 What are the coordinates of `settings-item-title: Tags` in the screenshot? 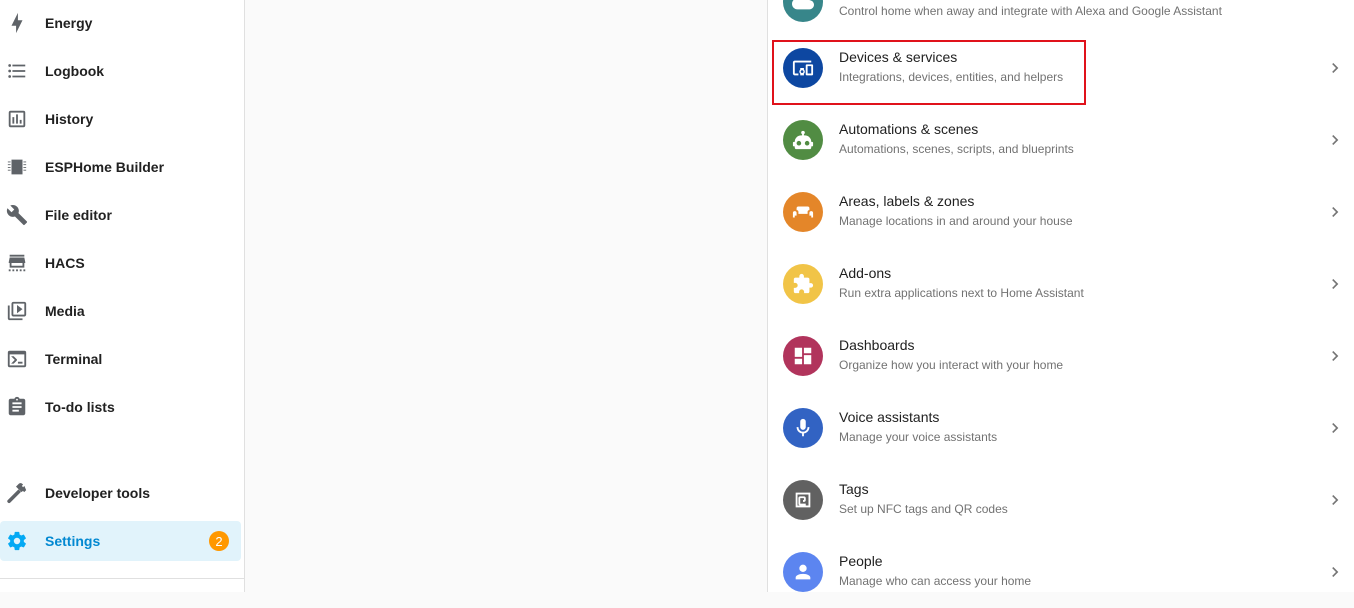 It's located at (854, 489).